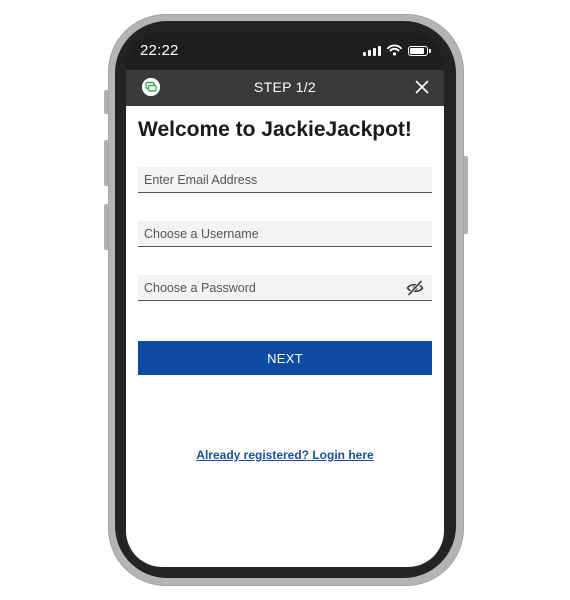 The height and width of the screenshot is (600, 570). Describe the element at coordinates (394, 50) in the screenshot. I see `wifi-icon` at that location.